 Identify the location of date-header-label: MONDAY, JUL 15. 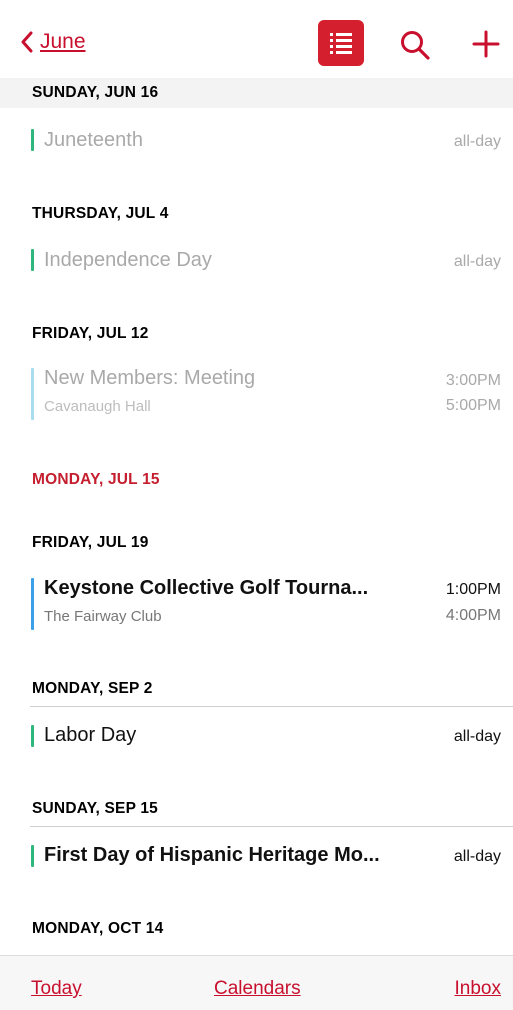
(96, 479).